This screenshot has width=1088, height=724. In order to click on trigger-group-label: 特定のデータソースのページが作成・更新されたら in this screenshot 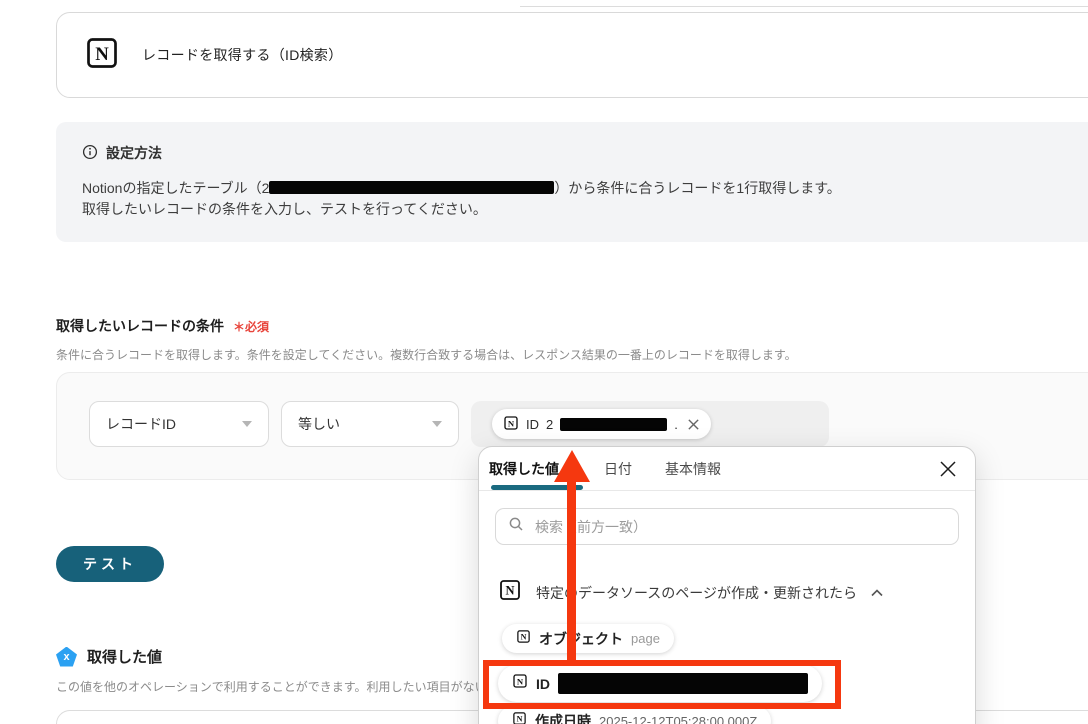, I will do `click(697, 592)`.